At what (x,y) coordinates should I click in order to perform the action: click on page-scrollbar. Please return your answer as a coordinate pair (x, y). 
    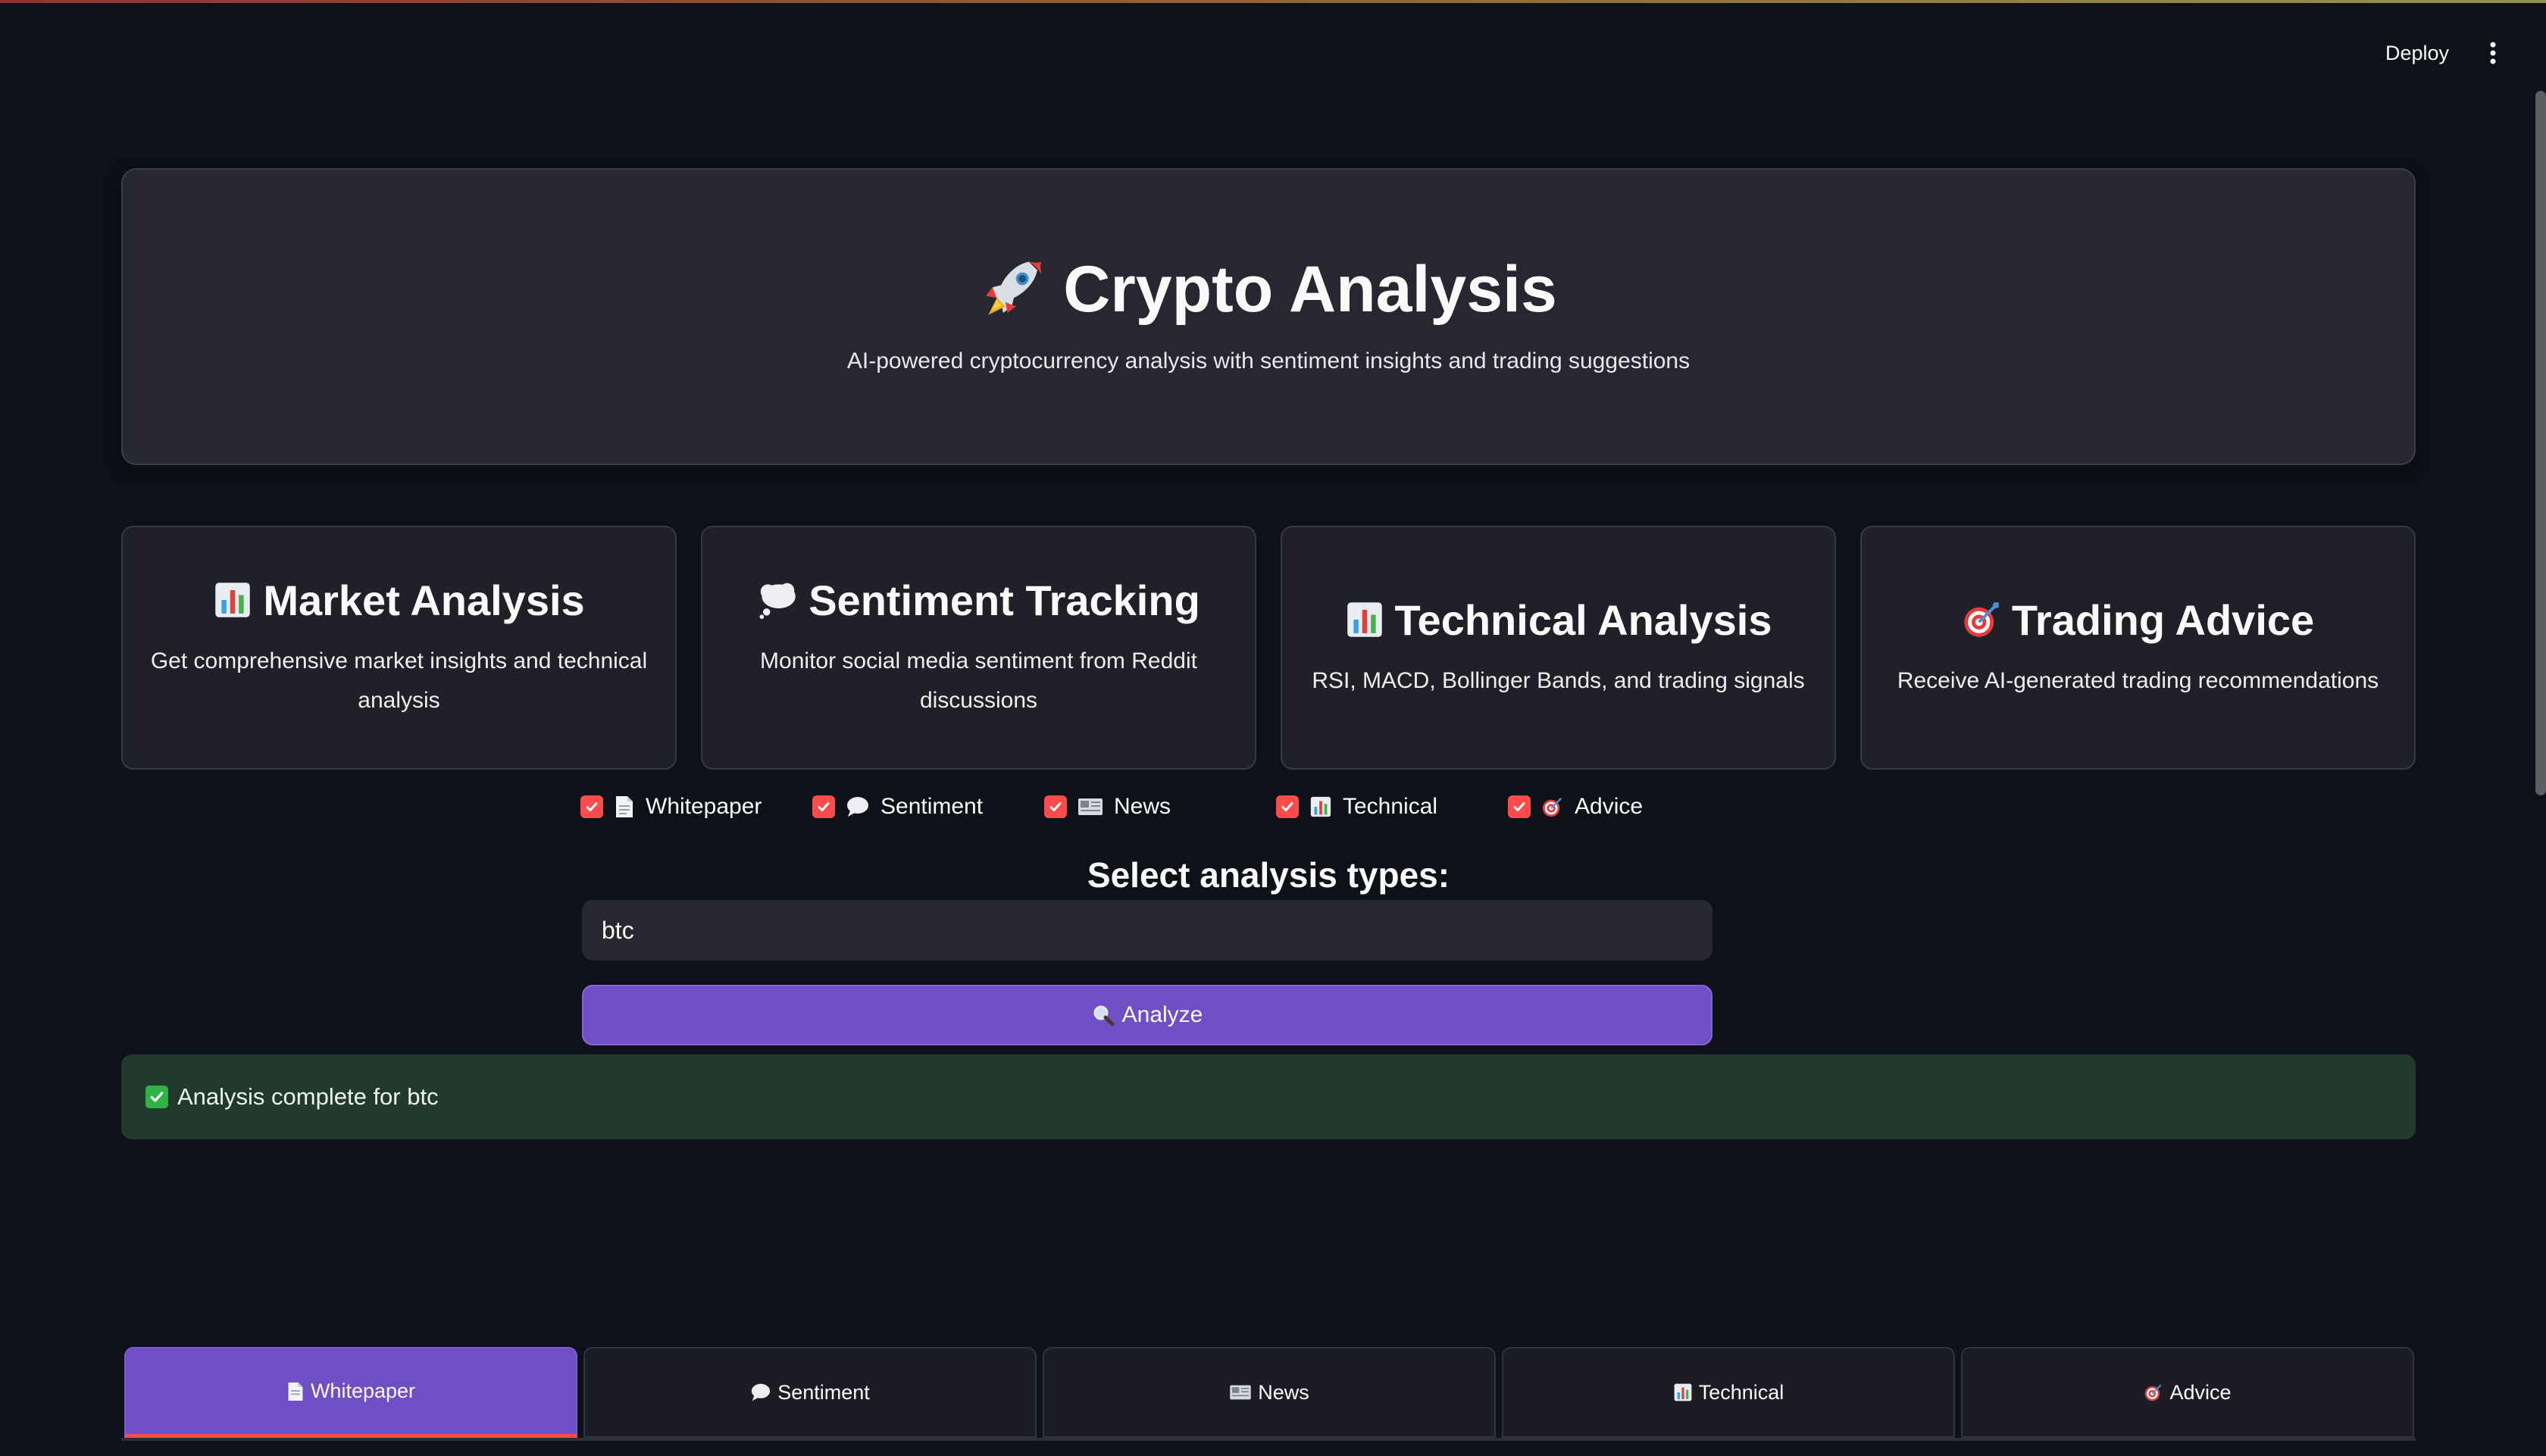
    Looking at the image, I should click on (2540, 443).